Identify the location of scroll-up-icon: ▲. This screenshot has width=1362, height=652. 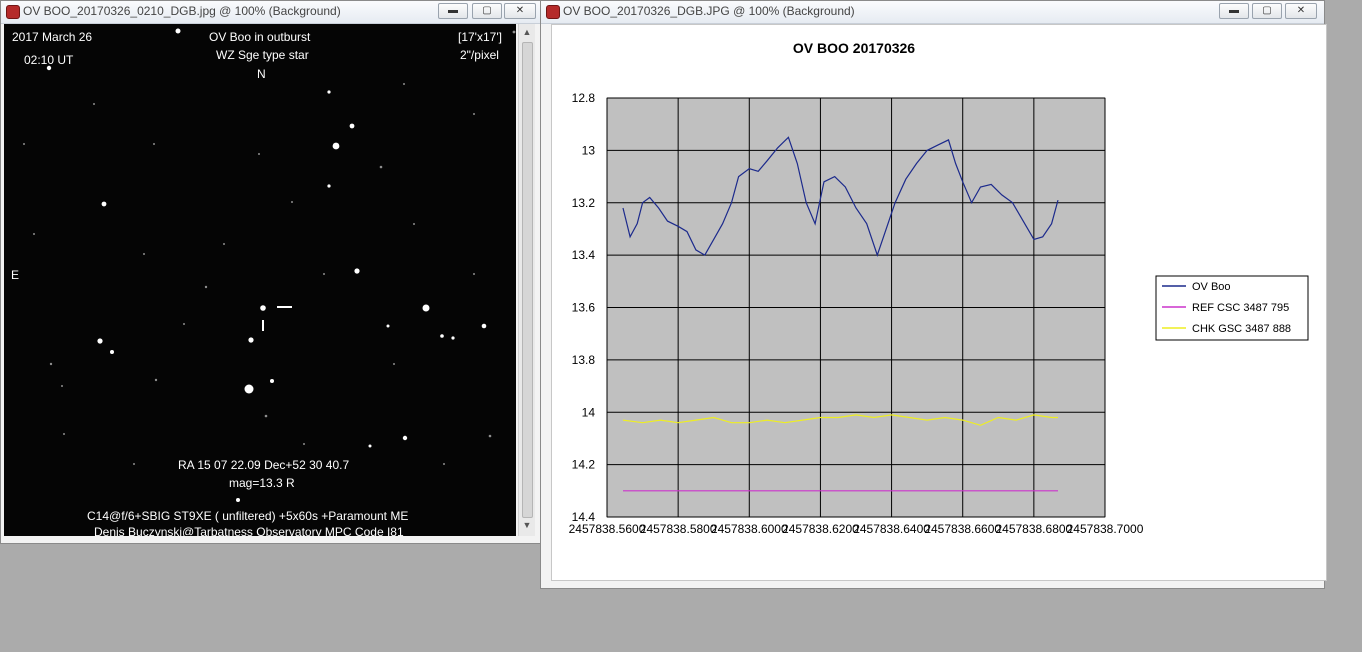
(527, 33).